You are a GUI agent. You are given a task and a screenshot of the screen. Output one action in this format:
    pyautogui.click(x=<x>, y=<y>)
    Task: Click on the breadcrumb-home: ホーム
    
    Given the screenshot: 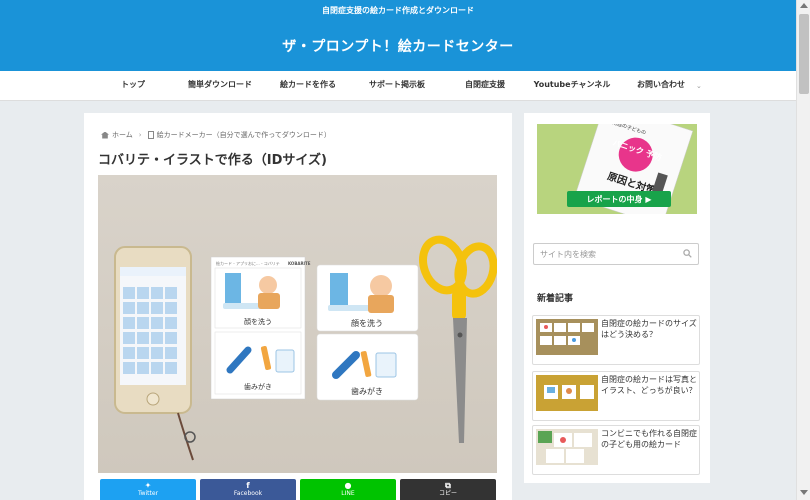 What is the action you would take?
    pyautogui.click(x=122, y=135)
    